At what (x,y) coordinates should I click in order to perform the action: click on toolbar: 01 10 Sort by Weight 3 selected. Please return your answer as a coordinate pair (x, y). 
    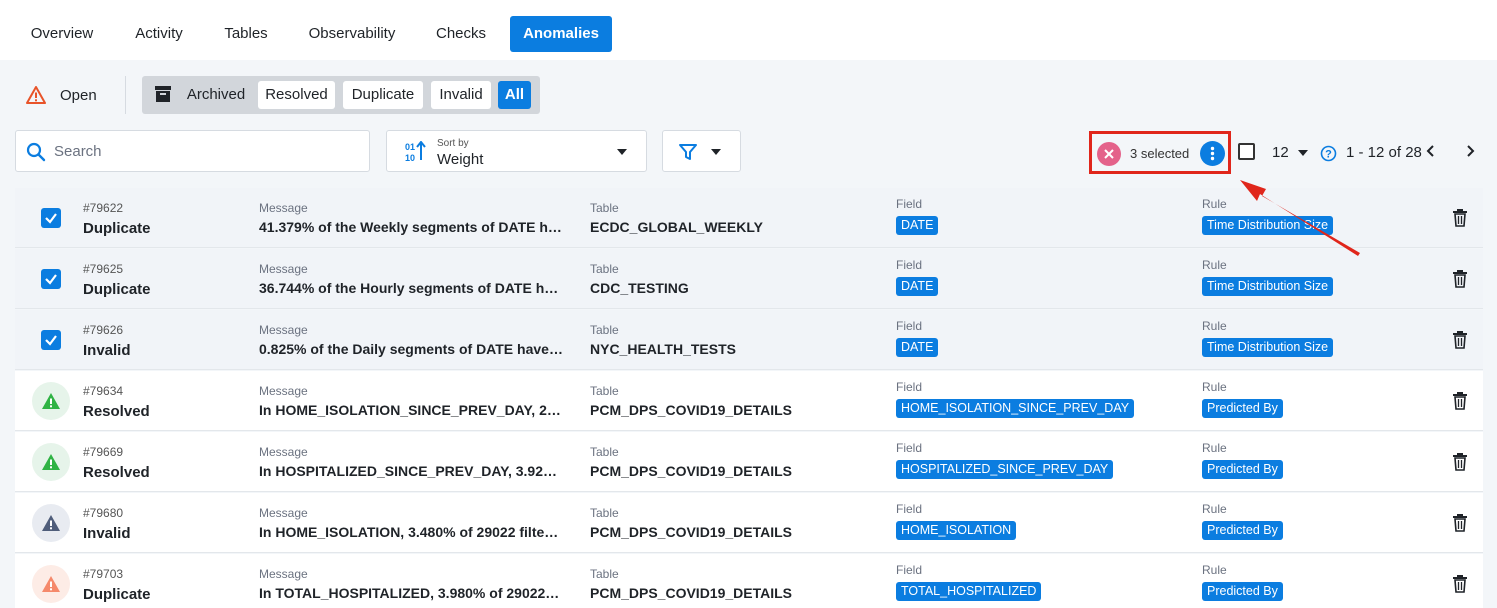
    Looking at the image, I should click on (748, 151).